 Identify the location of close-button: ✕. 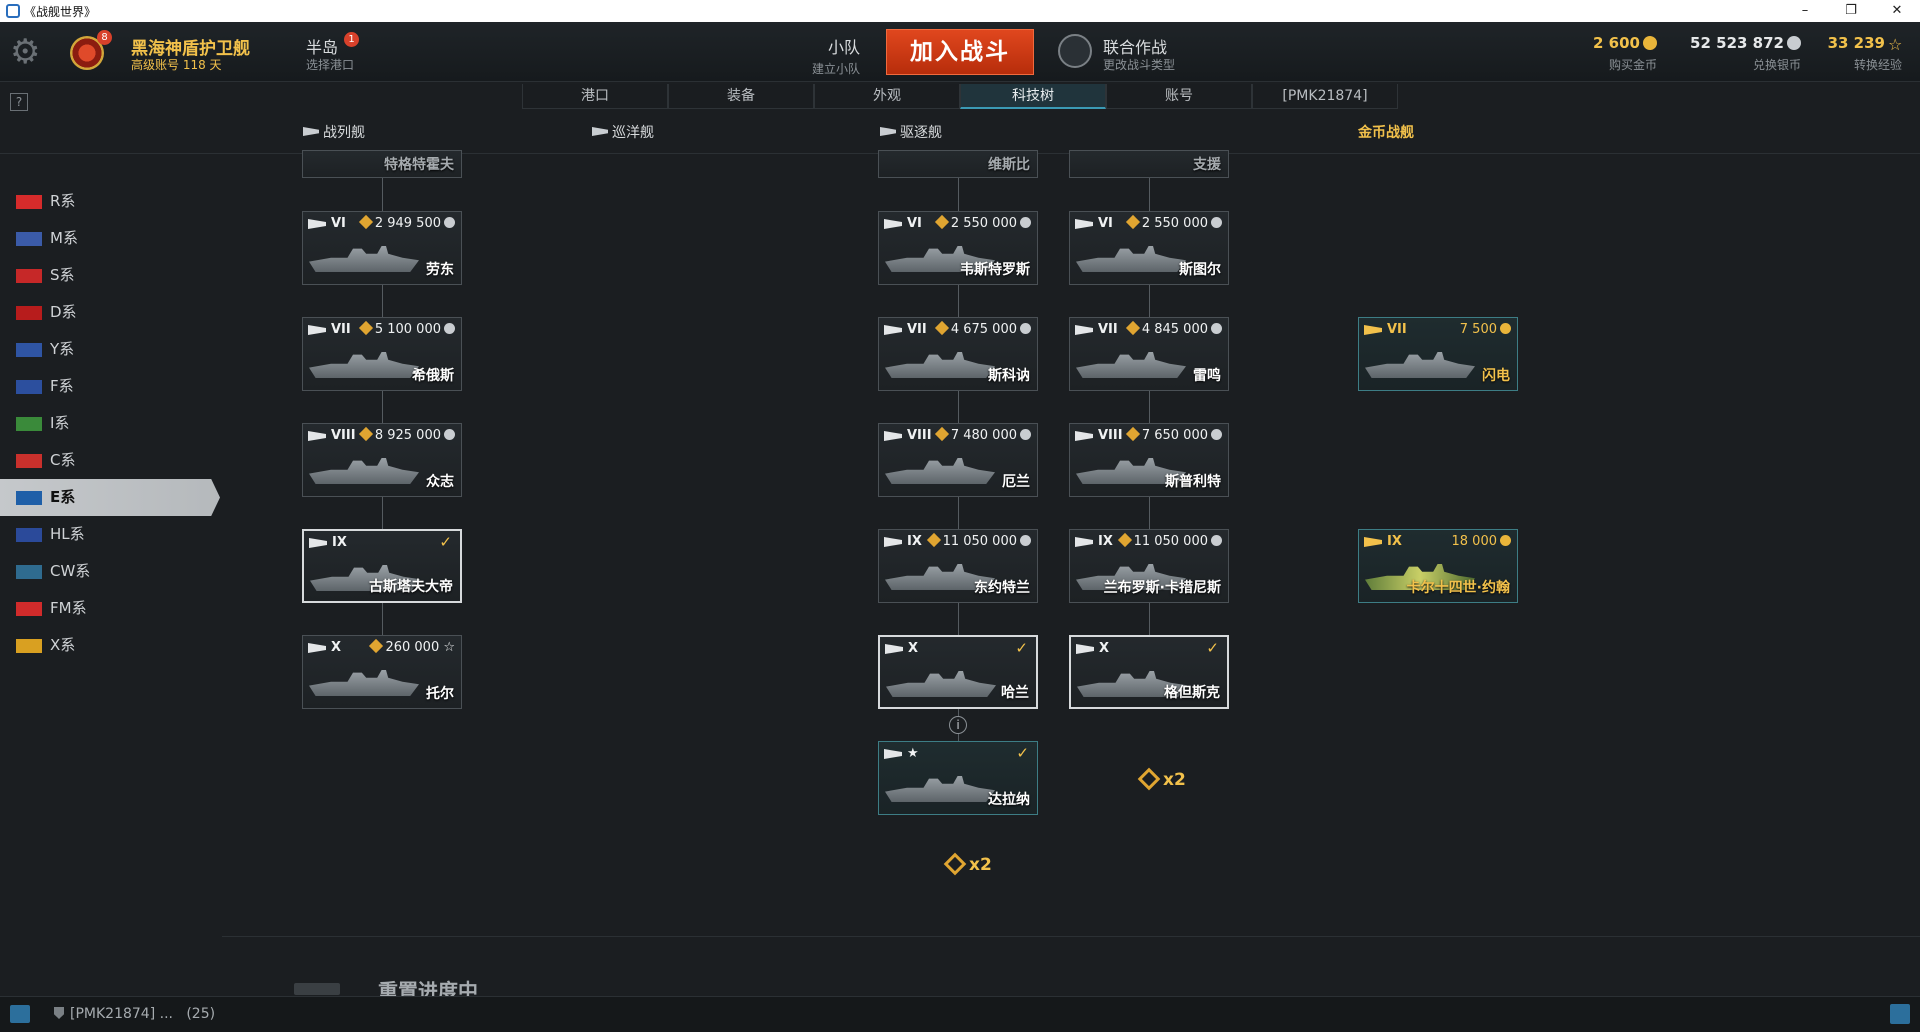
(1897, 11).